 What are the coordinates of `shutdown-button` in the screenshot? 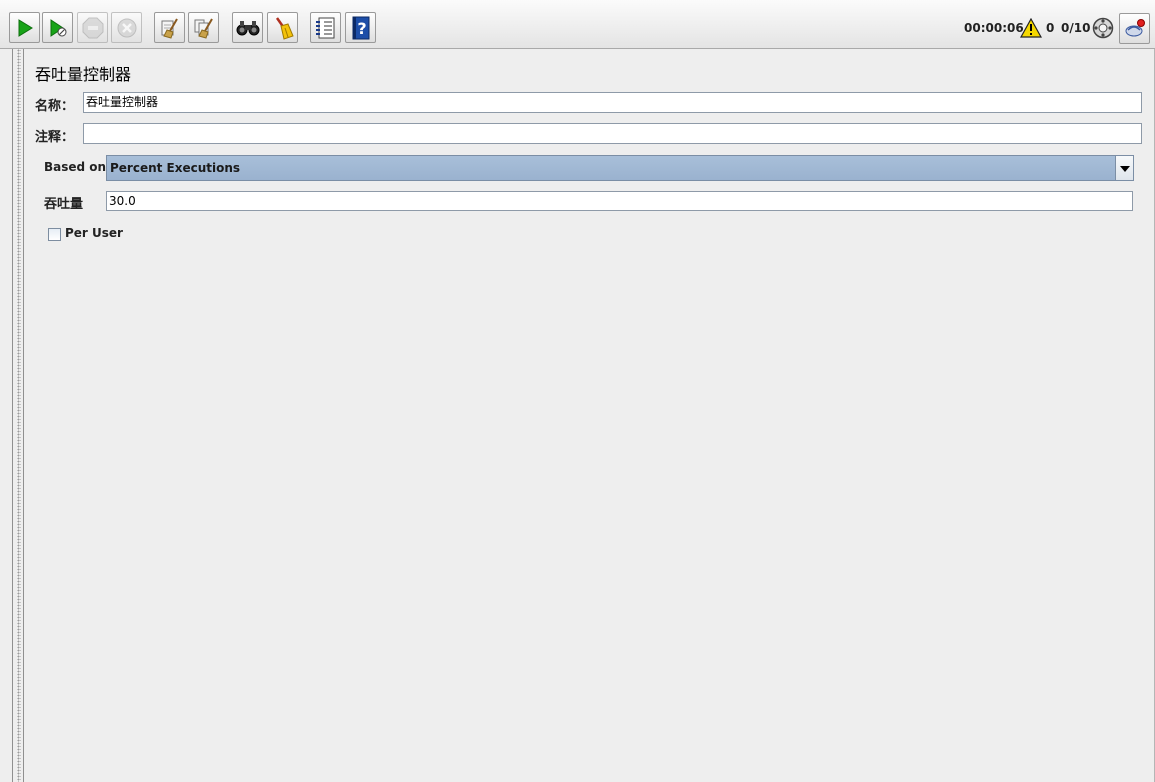 It's located at (126, 27).